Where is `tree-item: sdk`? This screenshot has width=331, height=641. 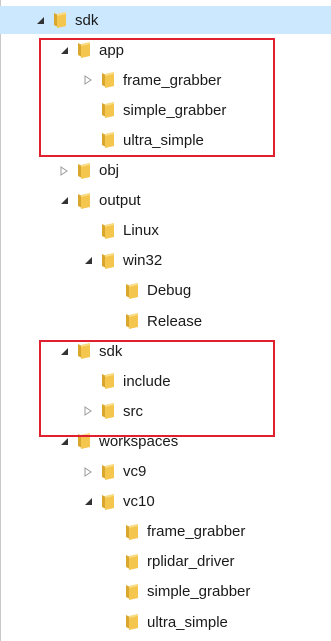 tree-item: sdk is located at coordinates (165, 20).